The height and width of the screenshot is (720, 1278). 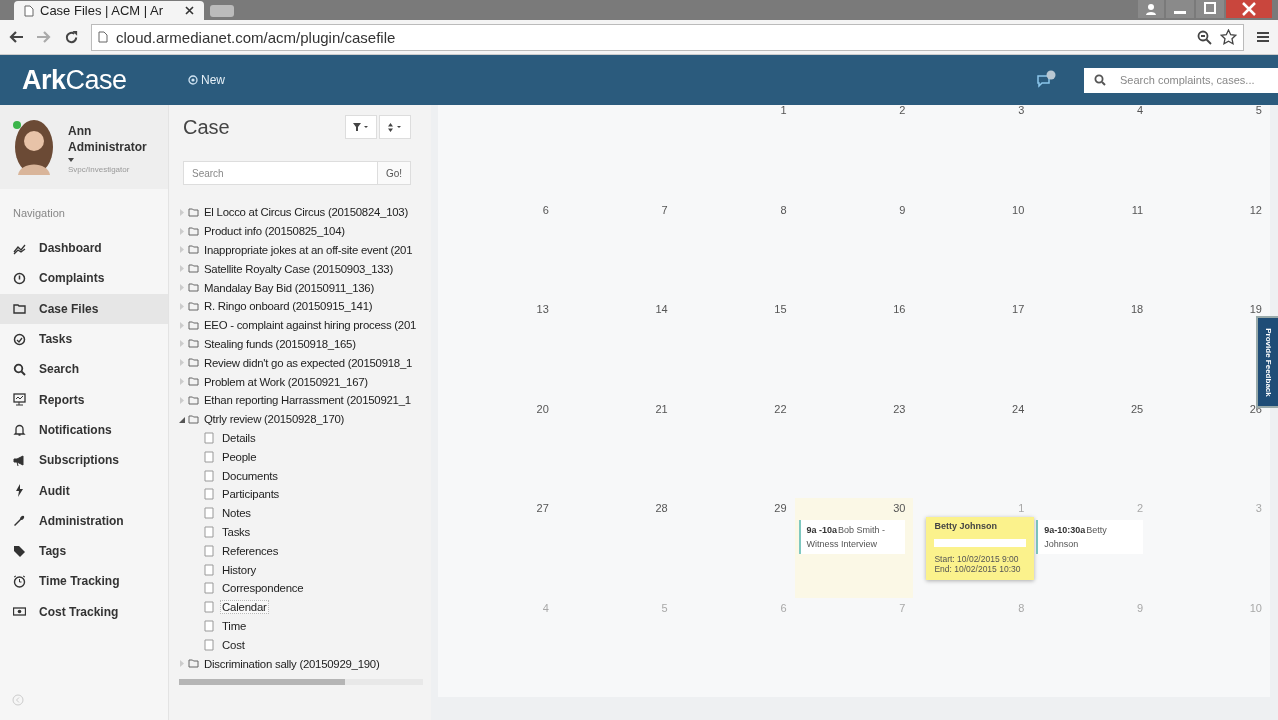 What do you see at coordinates (84, 80) in the screenshot?
I see `logo: ArkCase` at bounding box center [84, 80].